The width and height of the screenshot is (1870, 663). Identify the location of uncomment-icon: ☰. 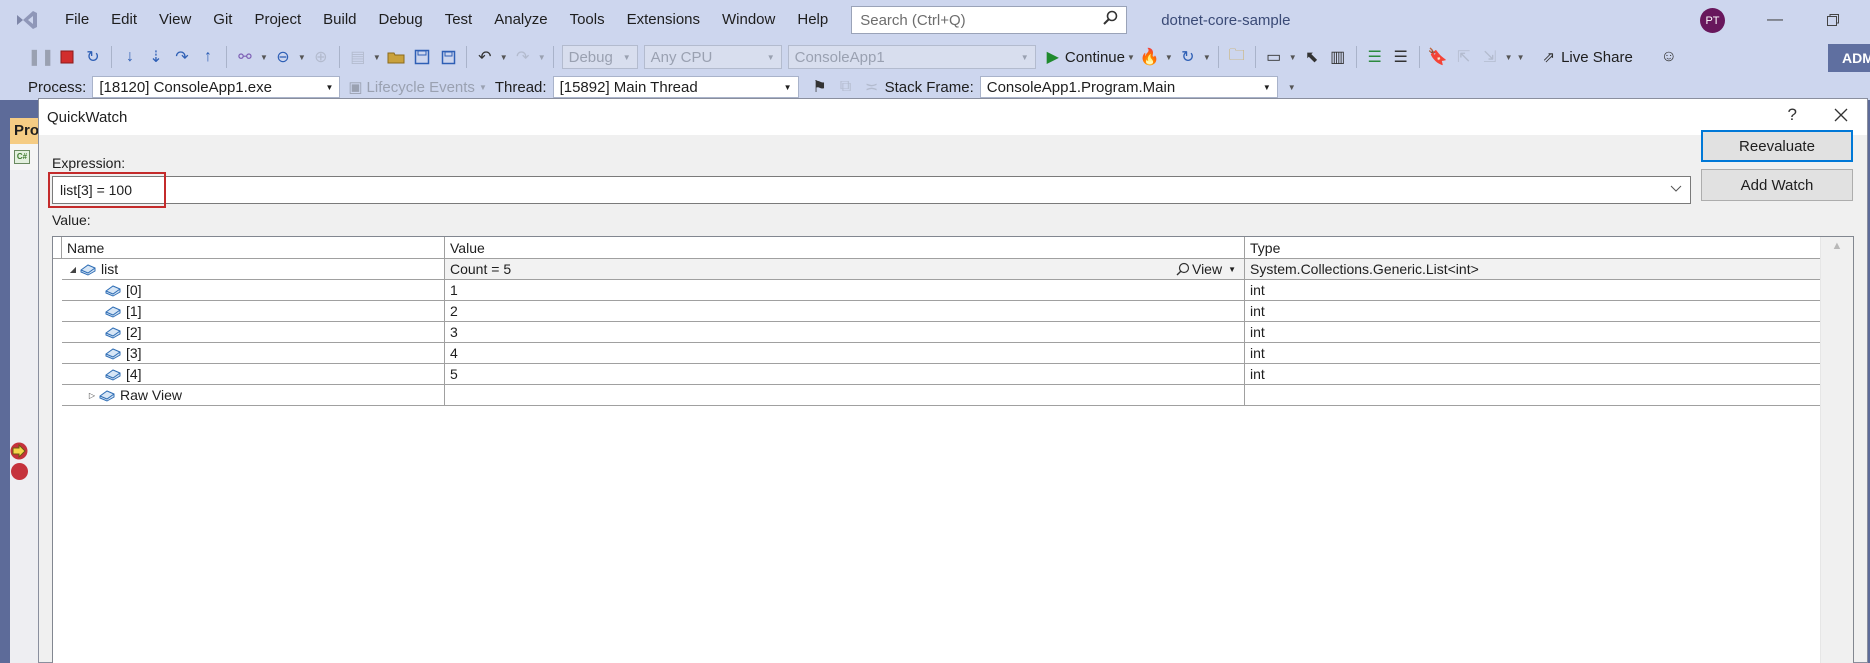
(1401, 57).